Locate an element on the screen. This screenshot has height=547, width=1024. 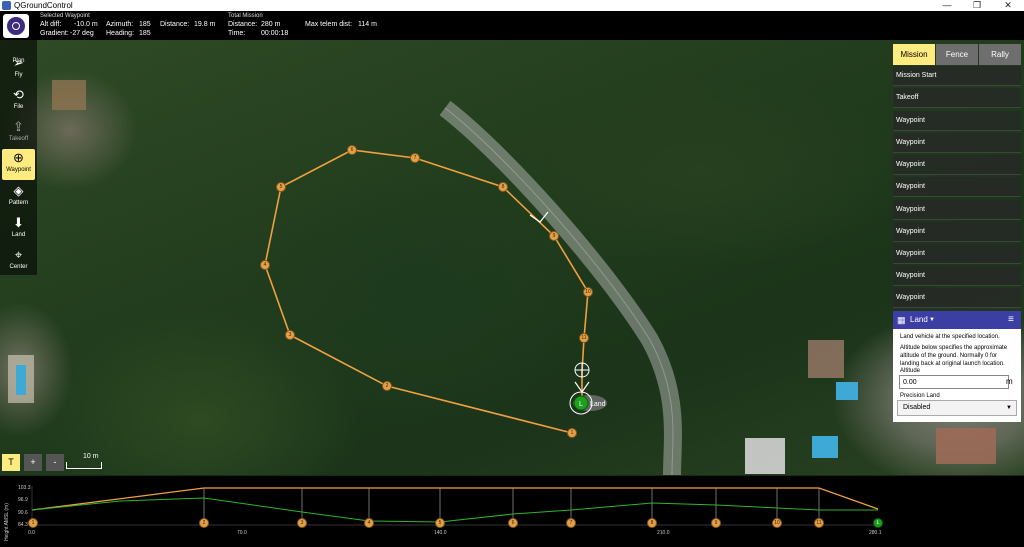
waypoint-tool: ⊕ Waypoint is located at coordinates (18, 164).